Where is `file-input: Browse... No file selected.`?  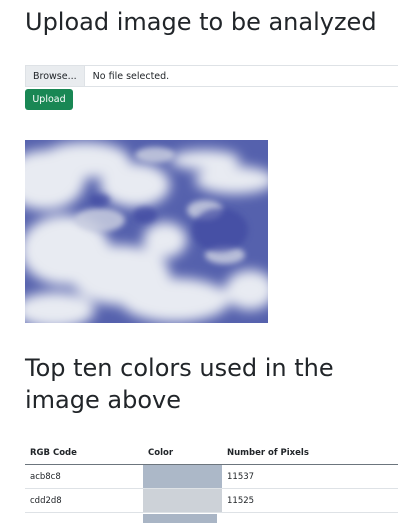 file-input: Browse... No file selected. is located at coordinates (211, 76).